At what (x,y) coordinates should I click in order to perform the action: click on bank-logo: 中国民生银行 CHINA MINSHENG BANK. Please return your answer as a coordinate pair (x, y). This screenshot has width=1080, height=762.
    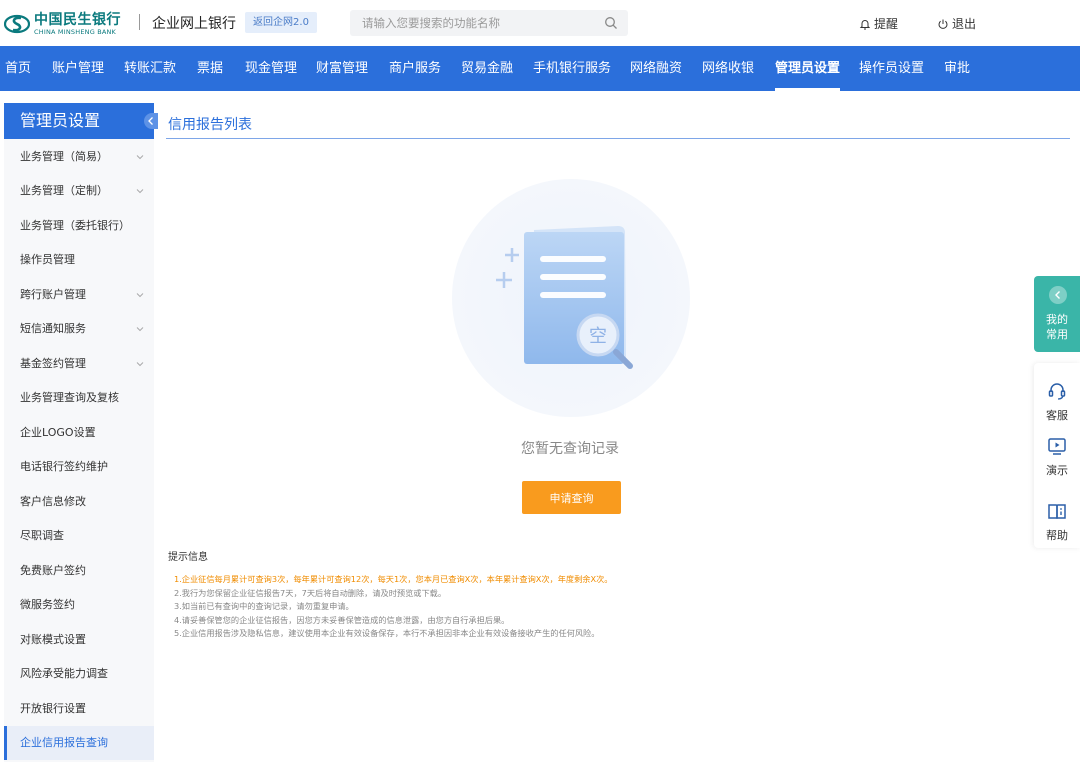
    Looking at the image, I should click on (62, 24).